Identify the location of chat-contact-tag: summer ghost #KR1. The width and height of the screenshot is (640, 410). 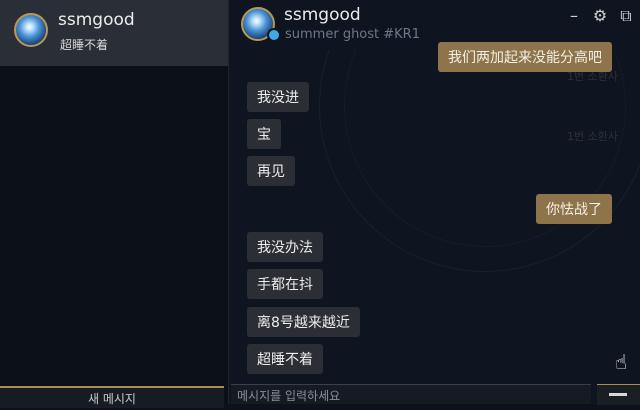
(352, 34).